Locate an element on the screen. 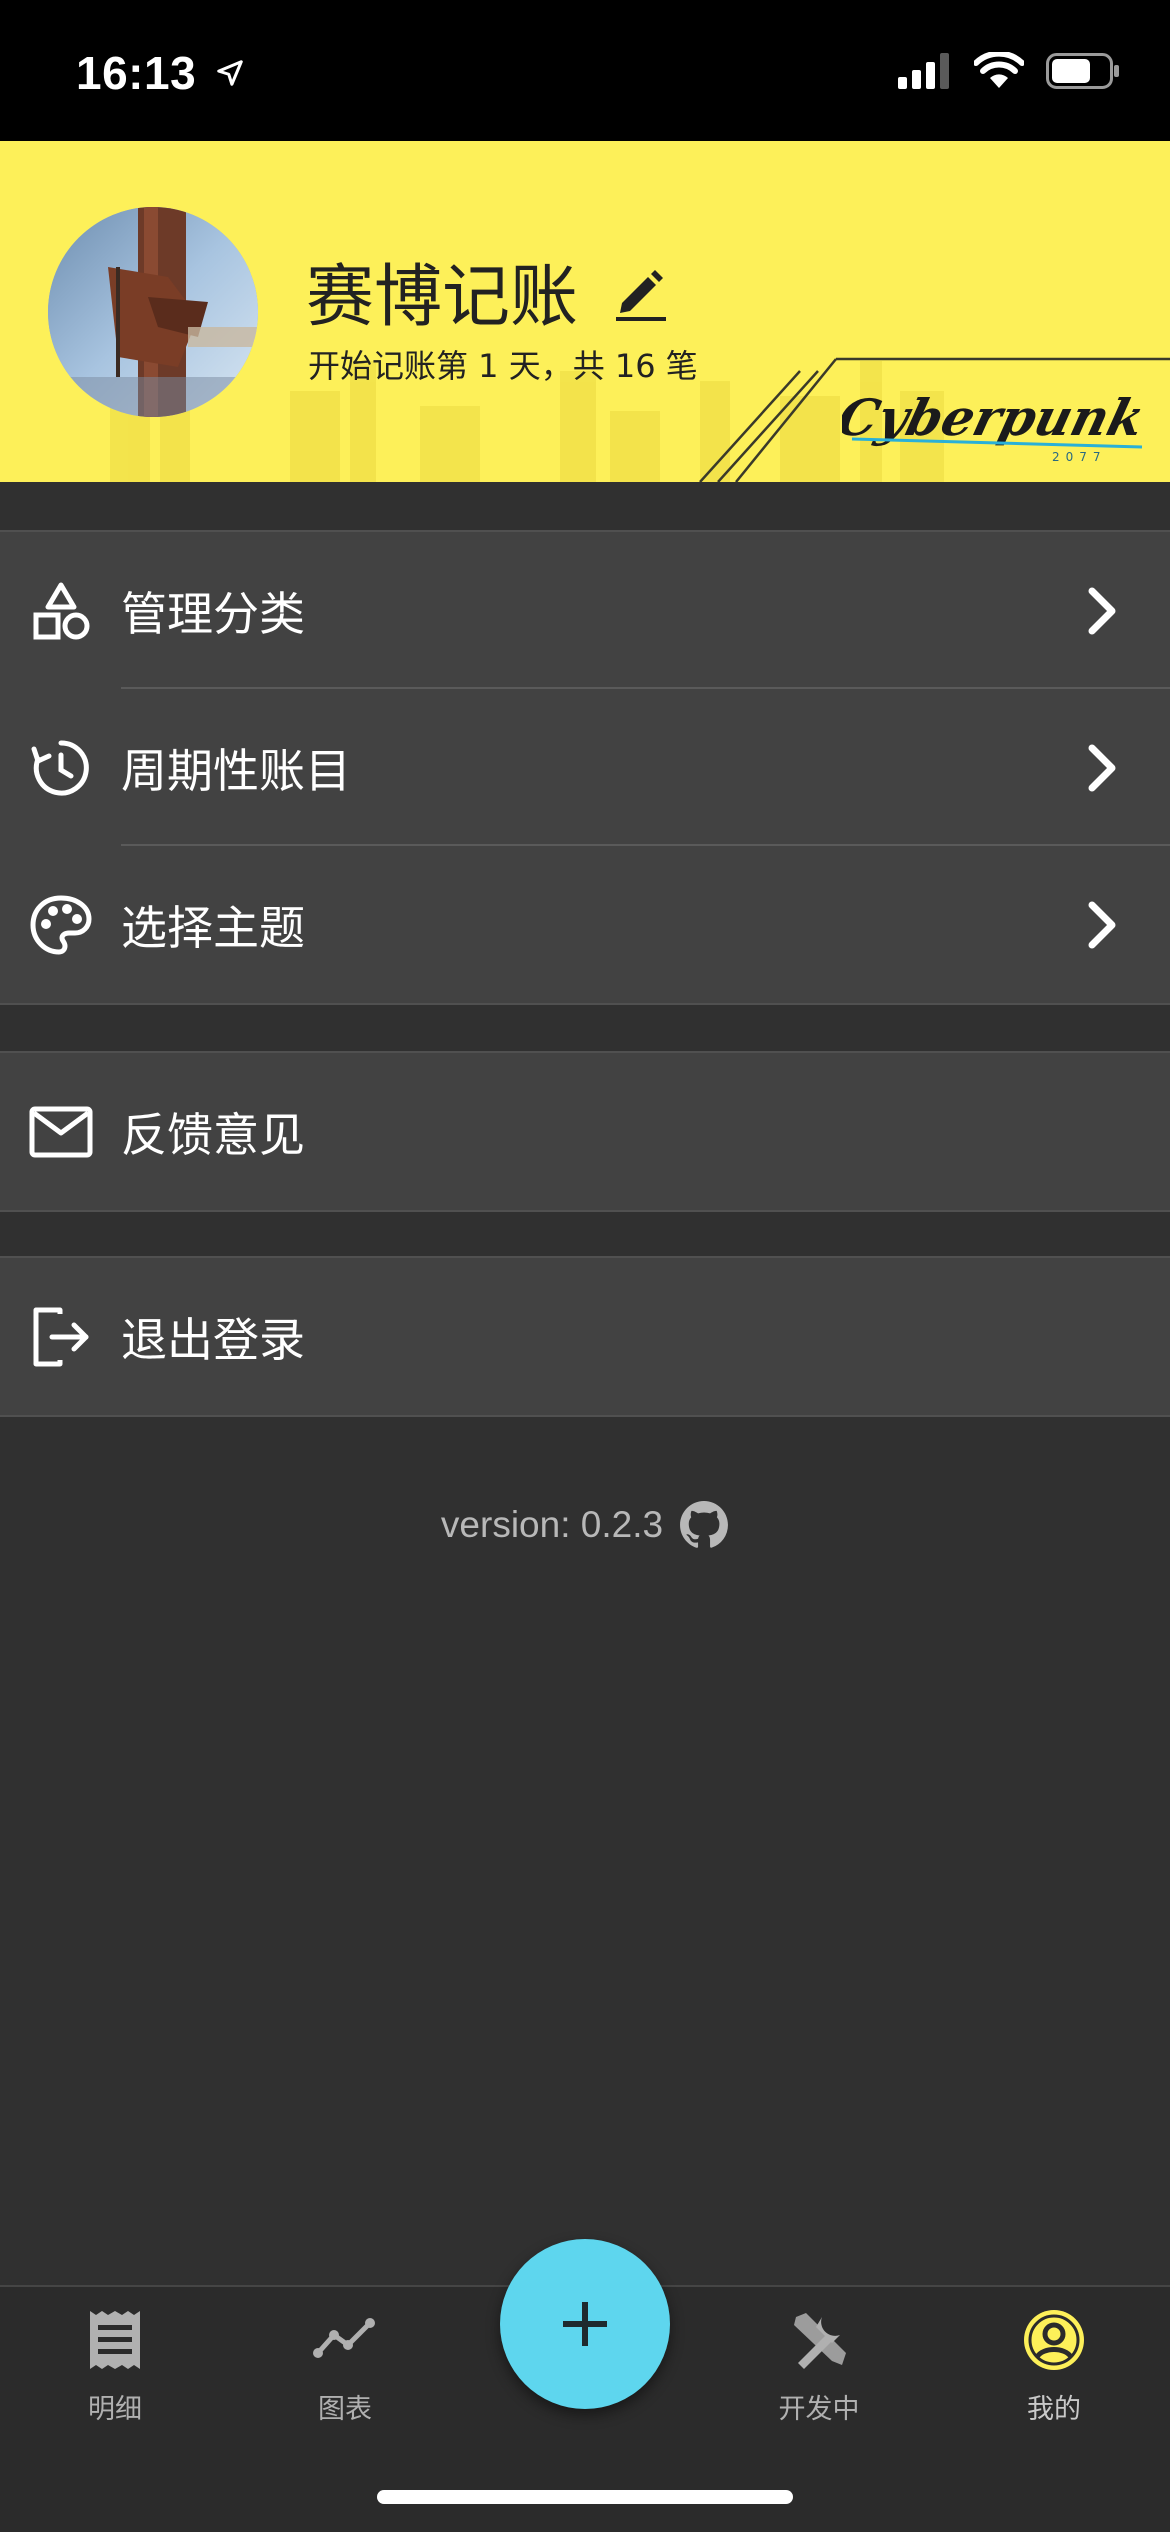 This screenshot has width=1170, height=2532. menu-group-feedback: 反馈意见 is located at coordinates (585, 1131).